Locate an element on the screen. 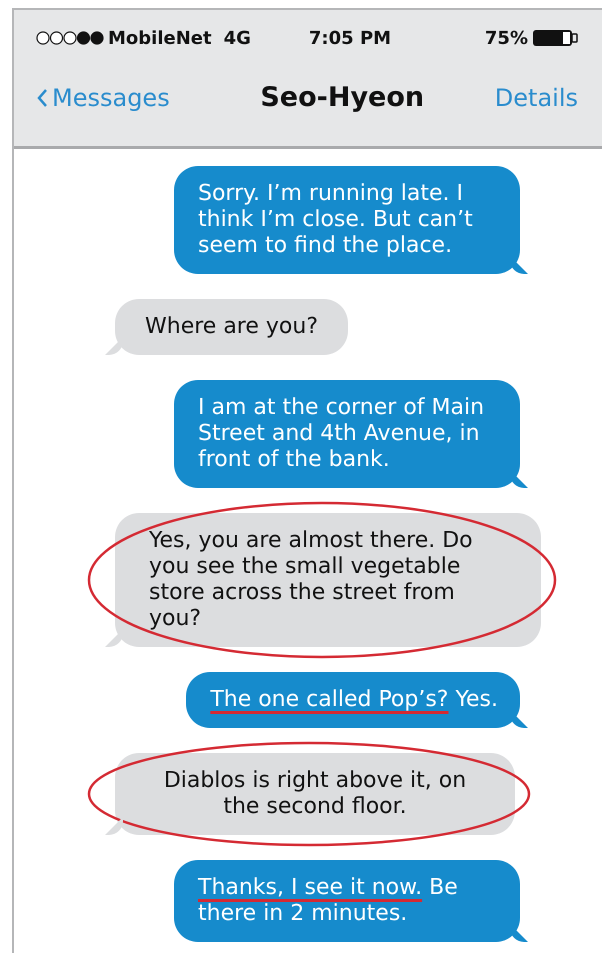 Image resolution: width=602 pixels, height=953 pixels. back-button: Messages is located at coordinates (103, 98).